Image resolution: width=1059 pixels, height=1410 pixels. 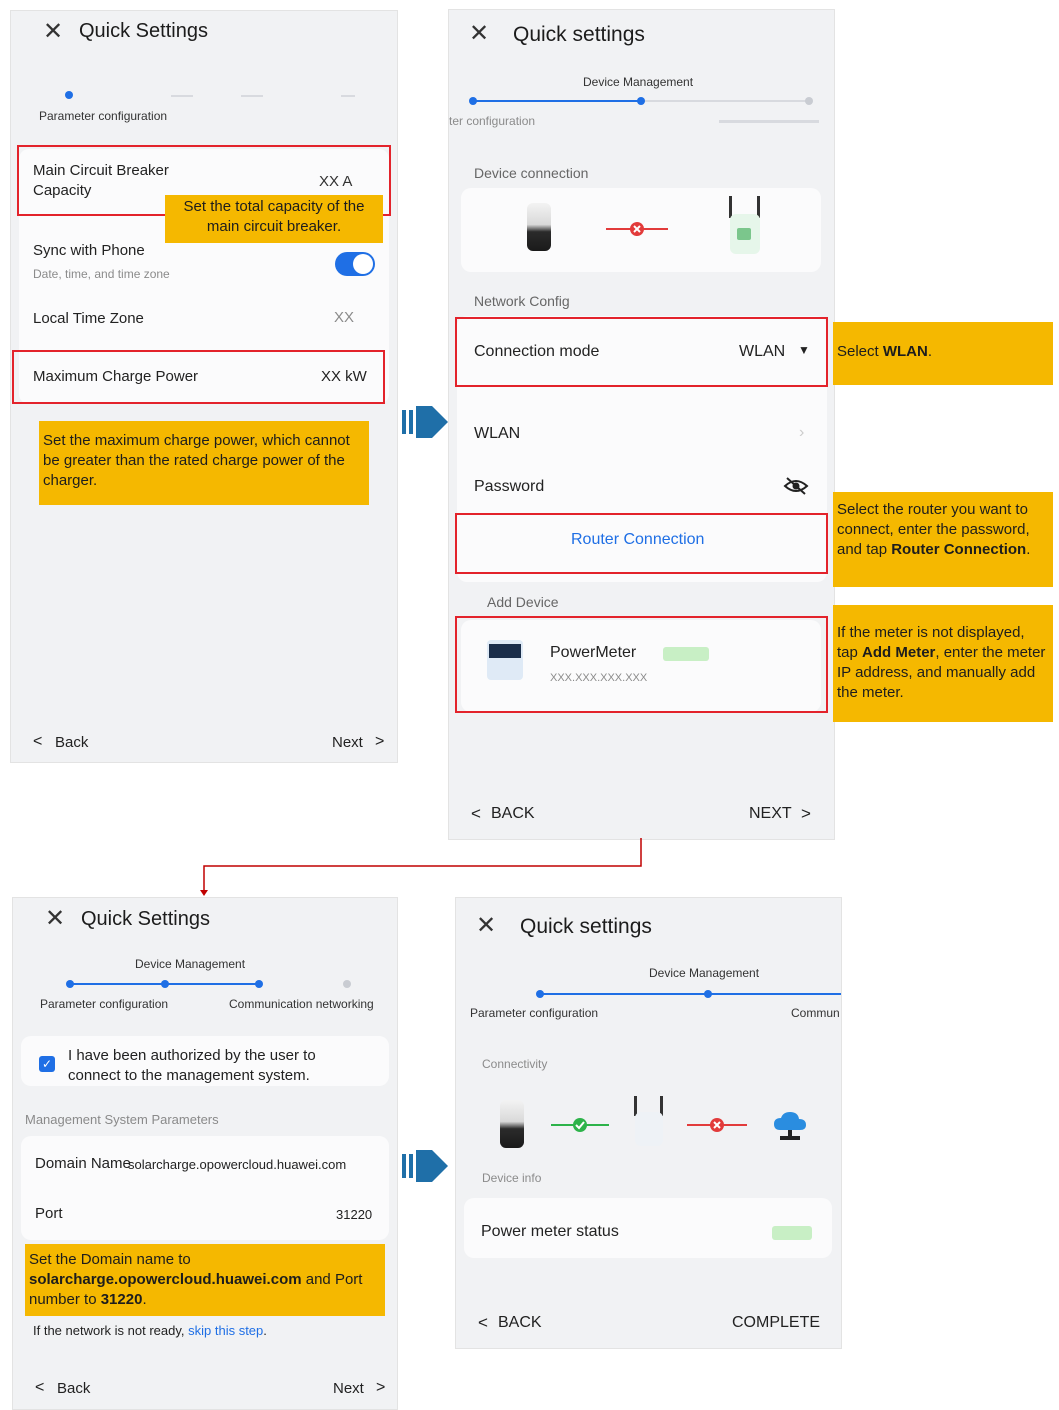 What do you see at coordinates (237, 1164) in the screenshot?
I see `domain-value: solarcharge.opowercloud.huawei.com` at bounding box center [237, 1164].